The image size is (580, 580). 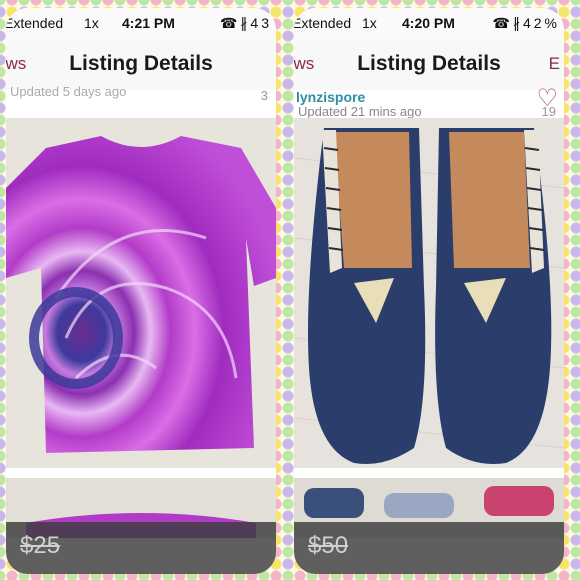 What do you see at coordinates (330, 97) in the screenshot?
I see `seller-link: lynzispore` at bounding box center [330, 97].